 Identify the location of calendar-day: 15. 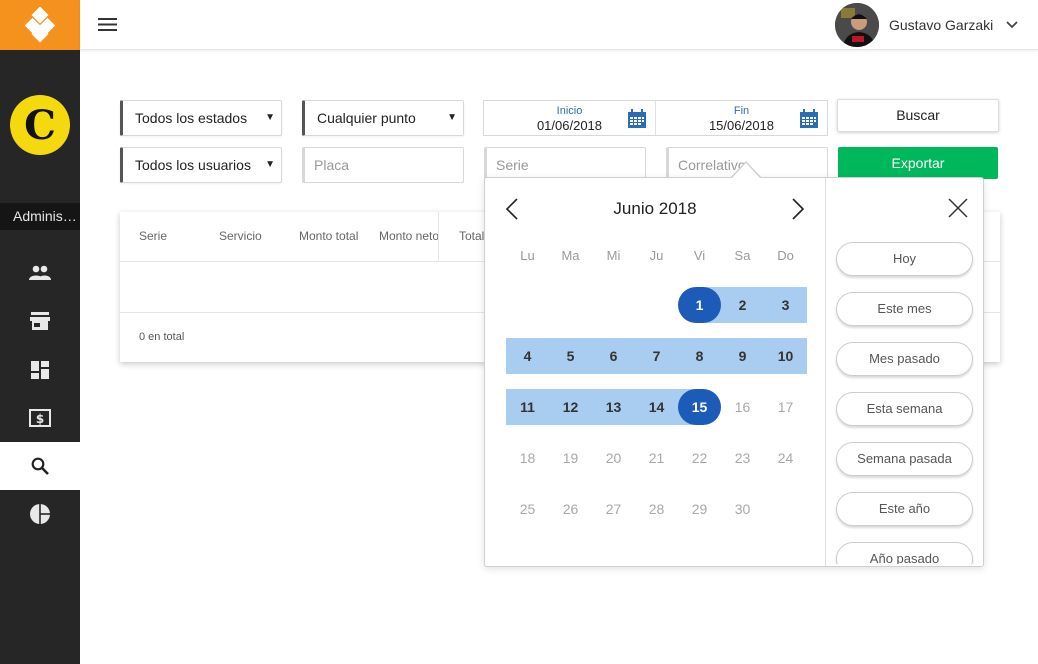
(699, 407).